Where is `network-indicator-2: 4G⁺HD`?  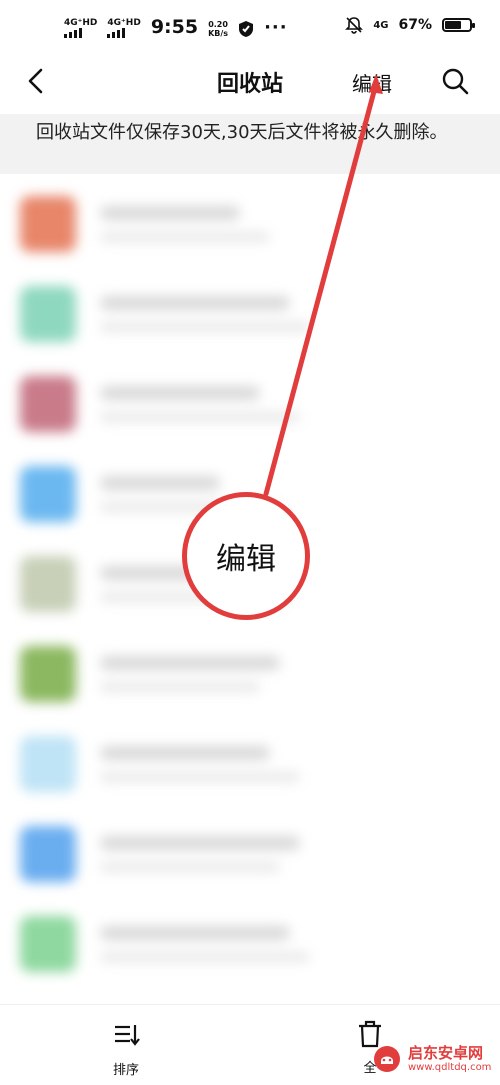 network-indicator-2: 4G⁺HD is located at coordinates (124, 28).